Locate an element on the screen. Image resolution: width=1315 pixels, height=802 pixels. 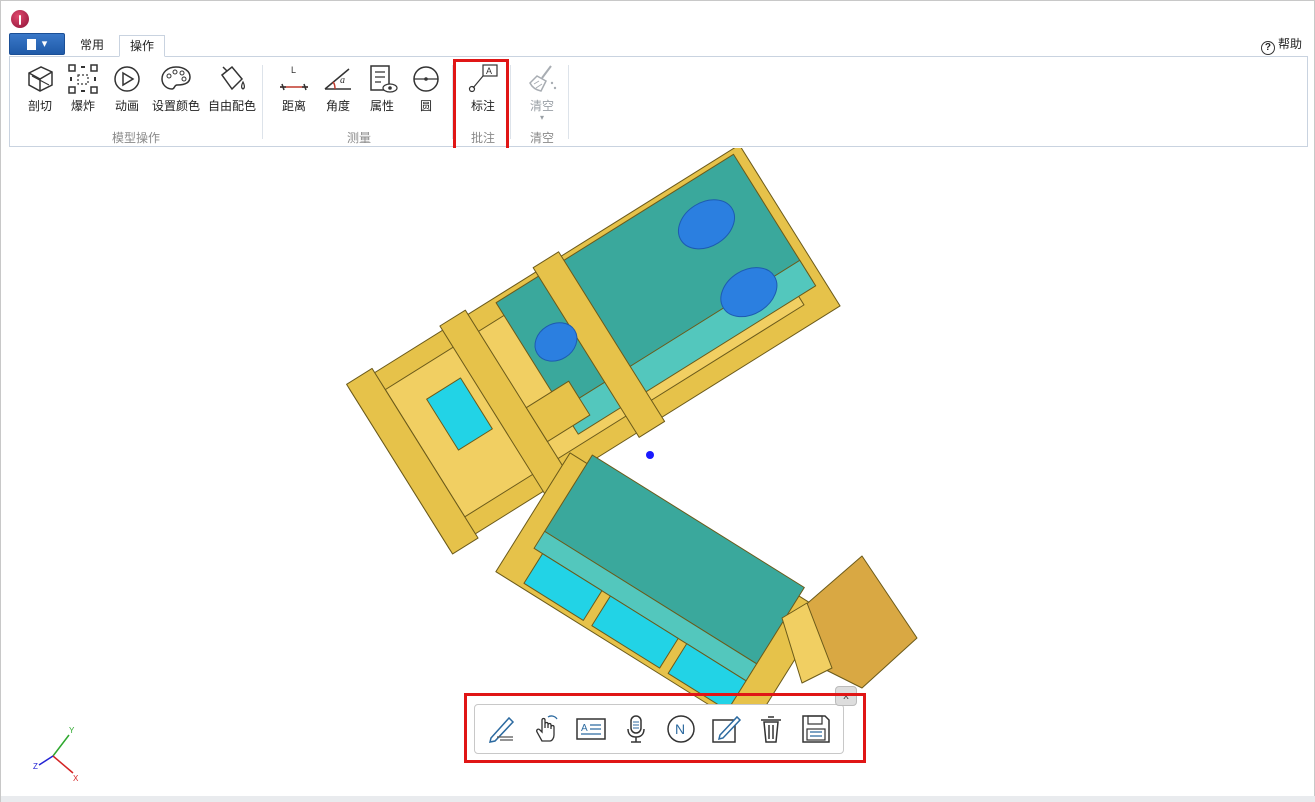
group-annotation: A 标注 批注 is located at coordinates (483, 101).